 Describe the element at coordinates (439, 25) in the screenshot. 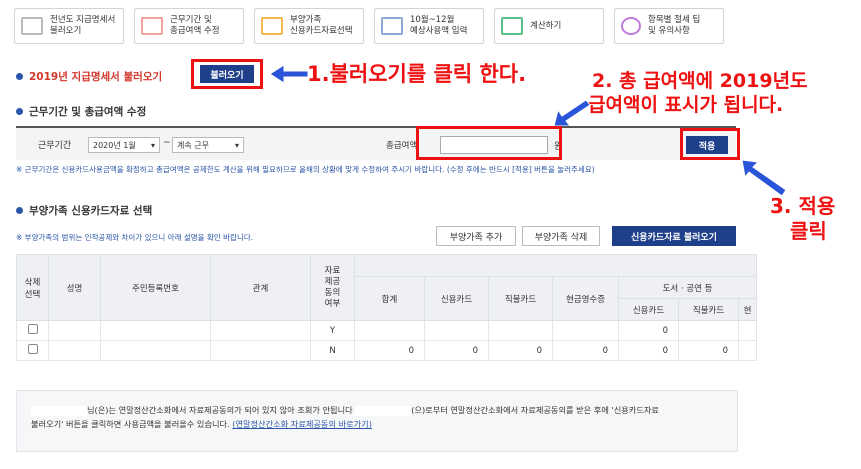

I see `step-label: 10월~12월 예상사용액 입력` at that location.